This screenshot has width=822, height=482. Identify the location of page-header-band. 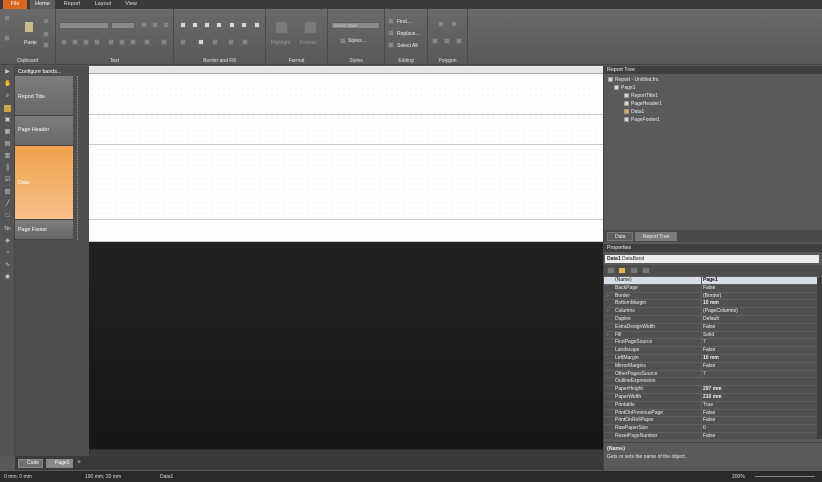
(346, 130).